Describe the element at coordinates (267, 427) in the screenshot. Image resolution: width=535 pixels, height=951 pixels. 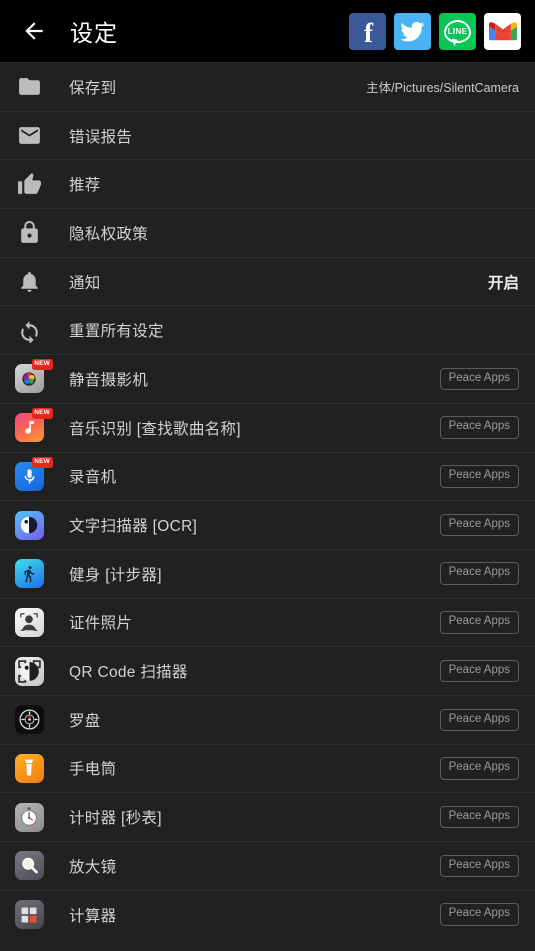
I see `app-row-music-recognition: NEW 音乐识别 [查找歌曲名称] Peace Apps` at that location.